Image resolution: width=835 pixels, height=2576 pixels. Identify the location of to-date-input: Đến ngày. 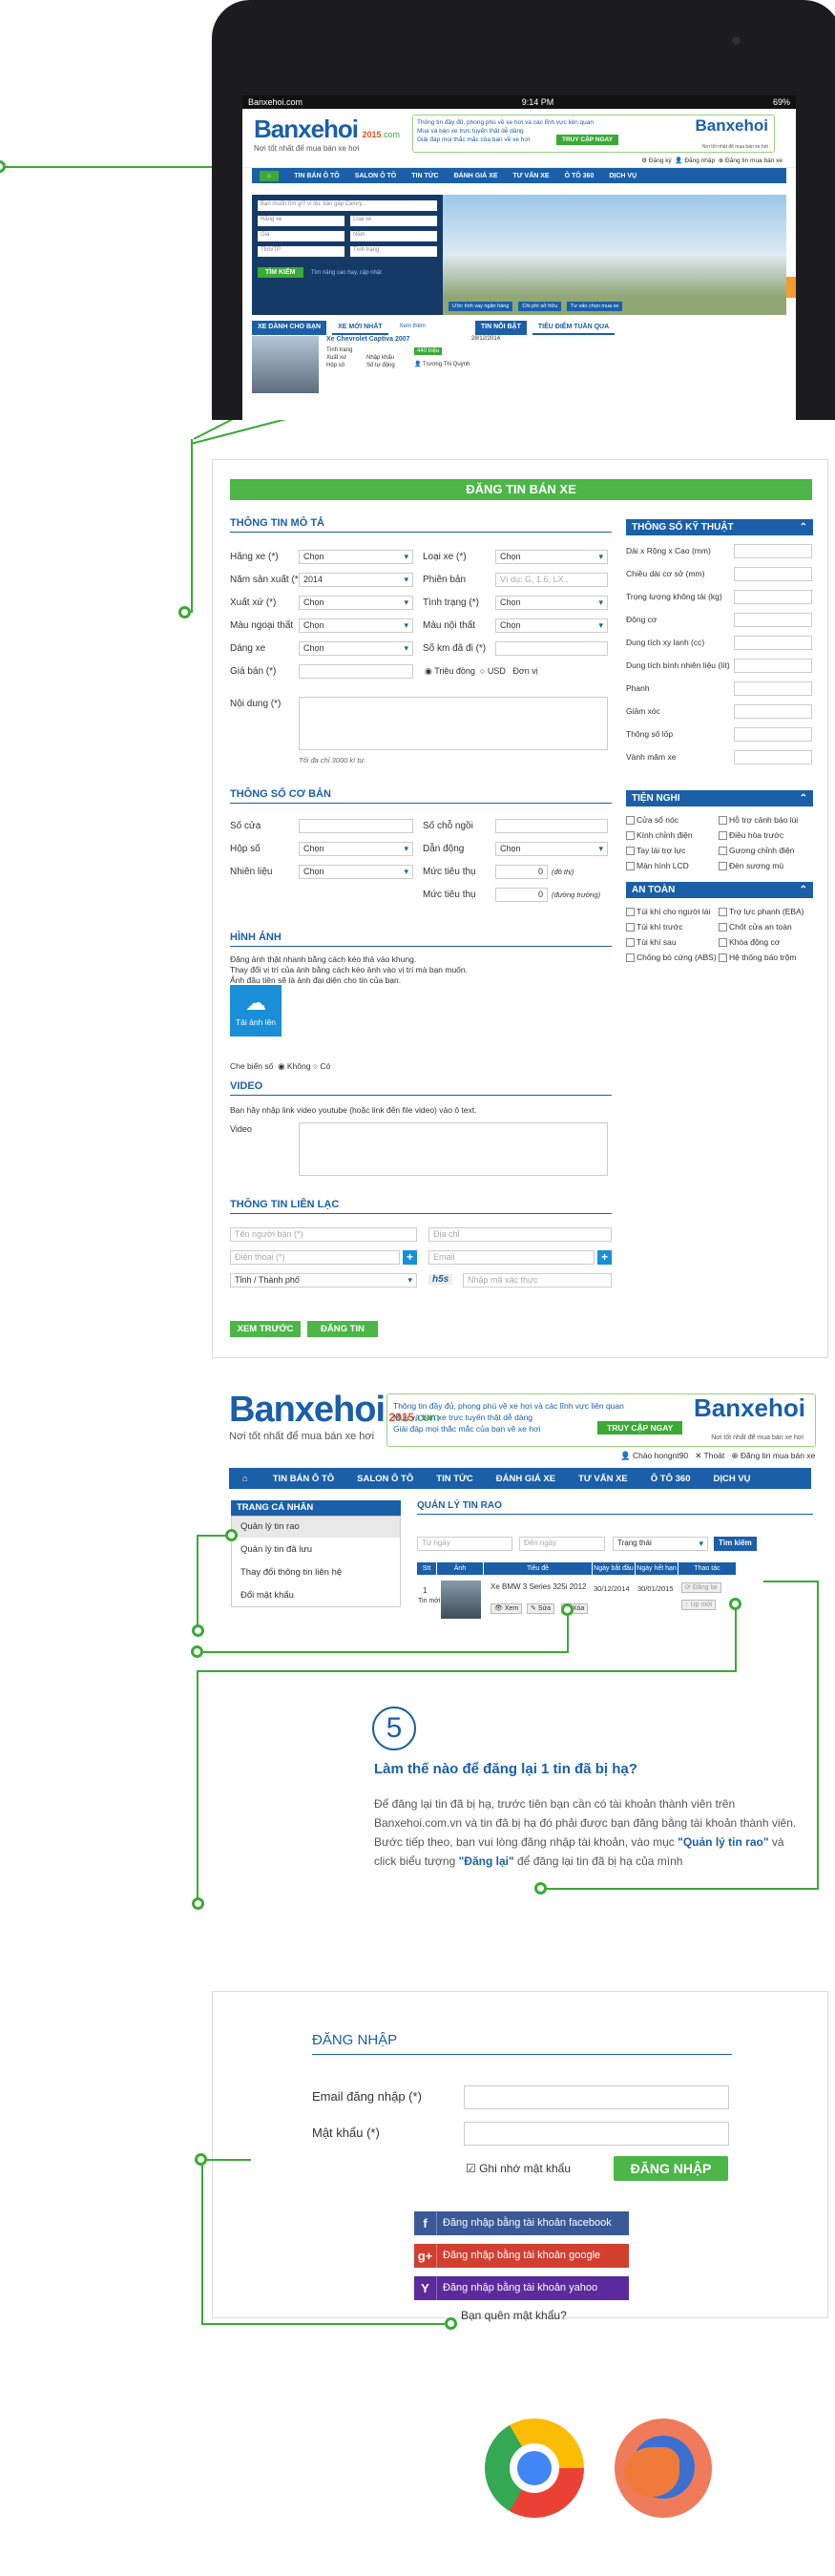
(562, 1544).